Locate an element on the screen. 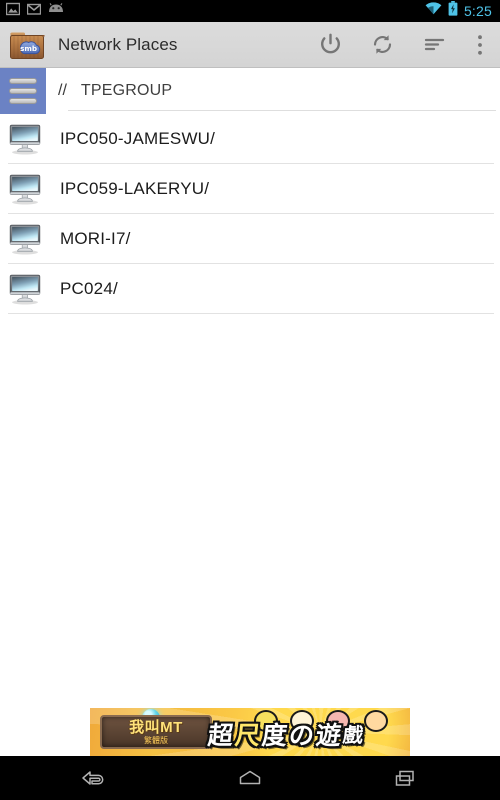 The height and width of the screenshot is (800, 500). wifi-icon is located at coordinates (433, 11).